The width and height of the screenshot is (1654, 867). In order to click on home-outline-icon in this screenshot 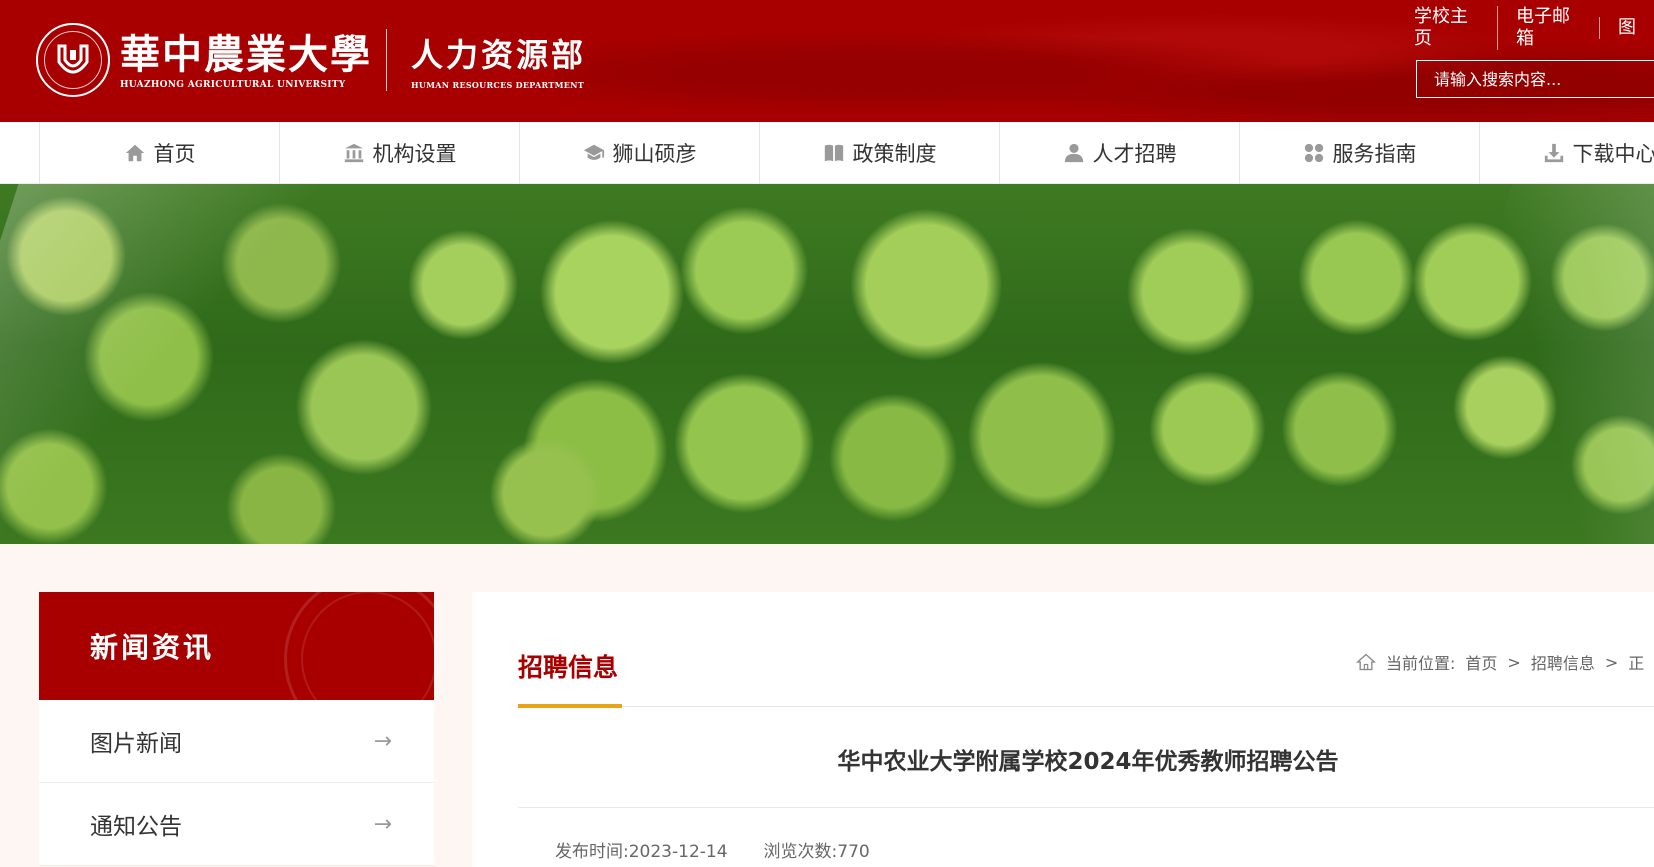, I will do `click(1366, 662)`.